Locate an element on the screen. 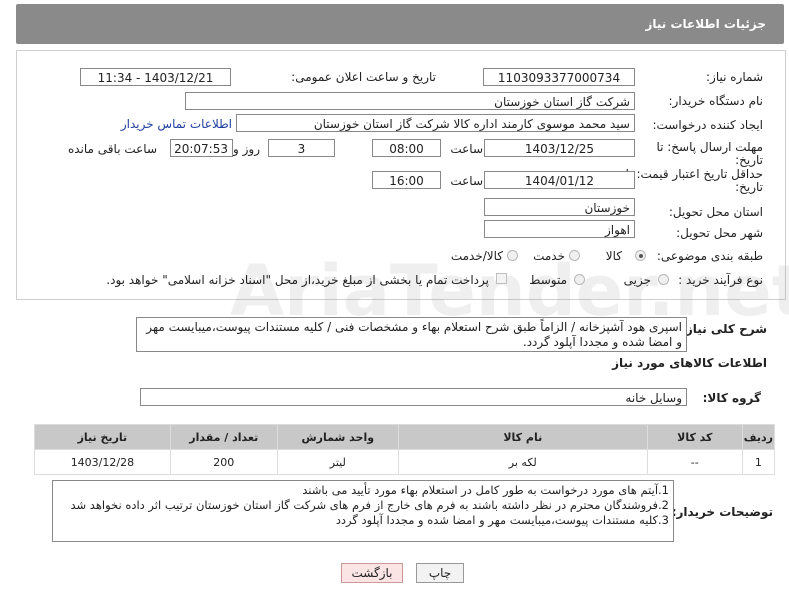 The image size is (789, 598). column-header-row-number: ردیف is located at coordinates (758, 437).